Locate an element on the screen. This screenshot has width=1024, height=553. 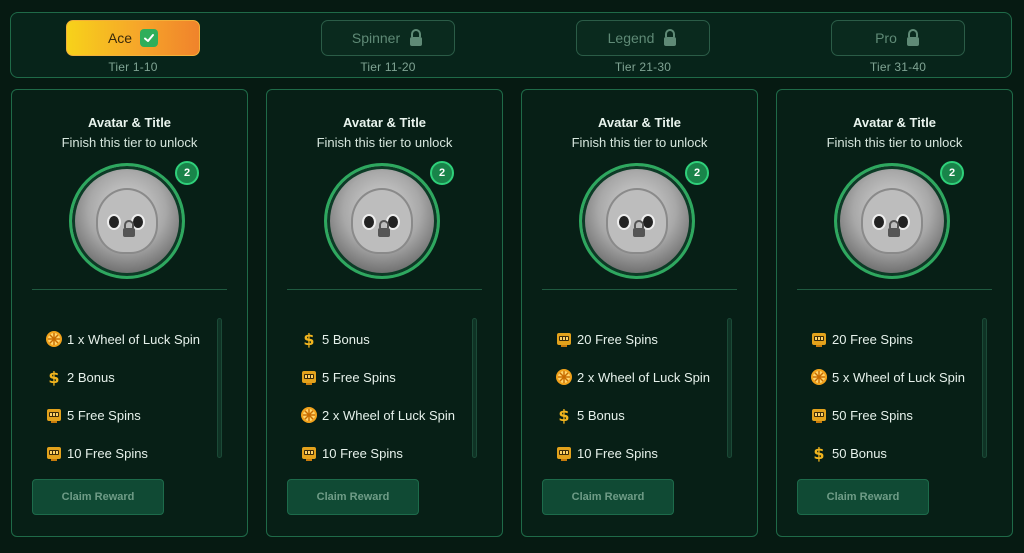
tier-ace-button: Ace is located at coordinates (133, 38).